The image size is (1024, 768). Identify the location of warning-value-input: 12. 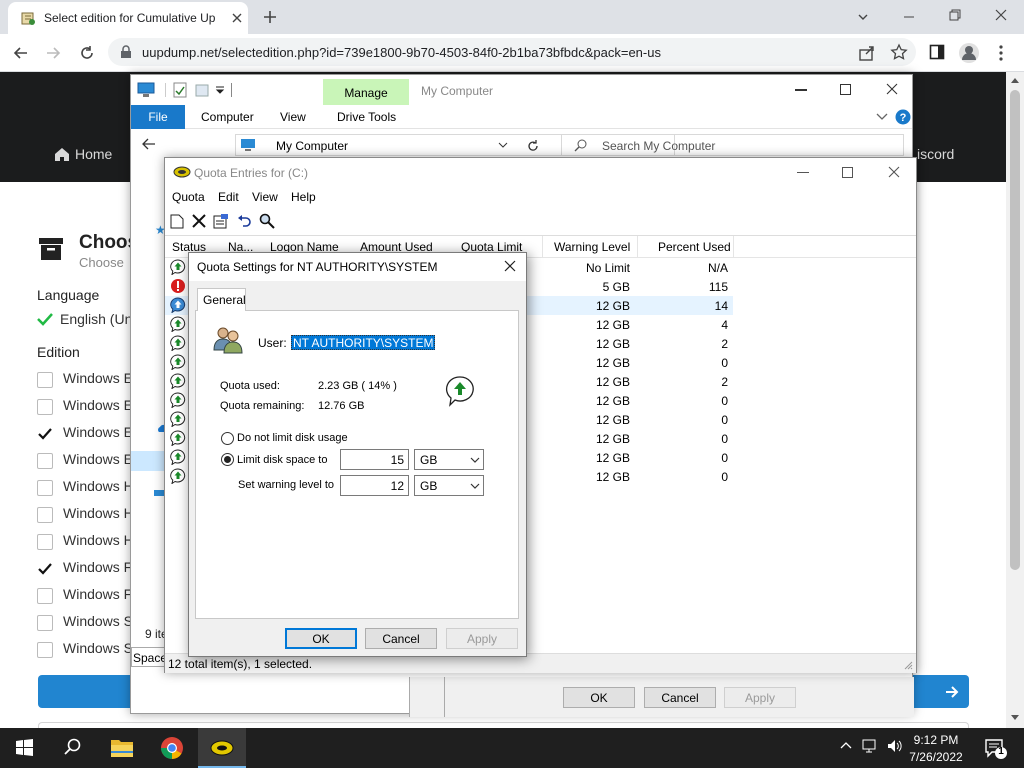
(374, 485).